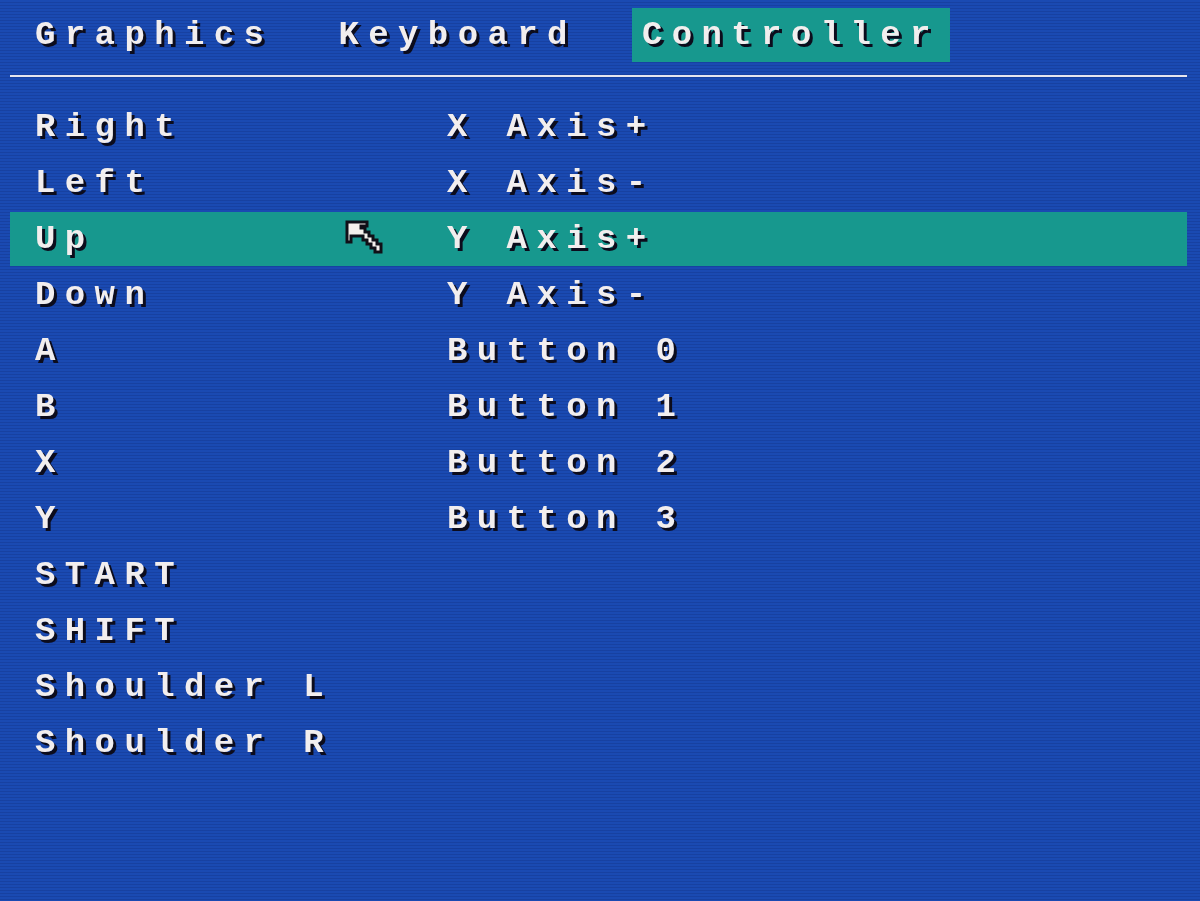  Describe the element at coordinates (50, 351) in the screenshot. I see `action-label: A` at that location.